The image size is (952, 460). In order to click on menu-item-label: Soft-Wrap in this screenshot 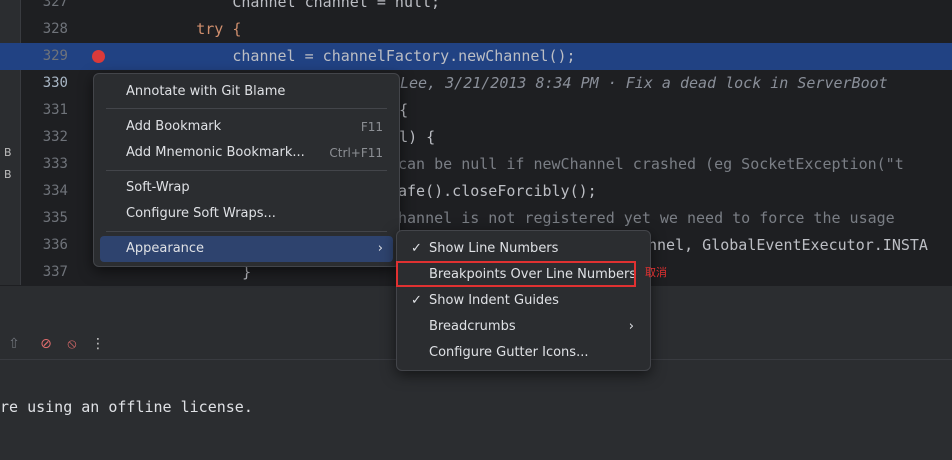, I will do `click(158, 187)`.